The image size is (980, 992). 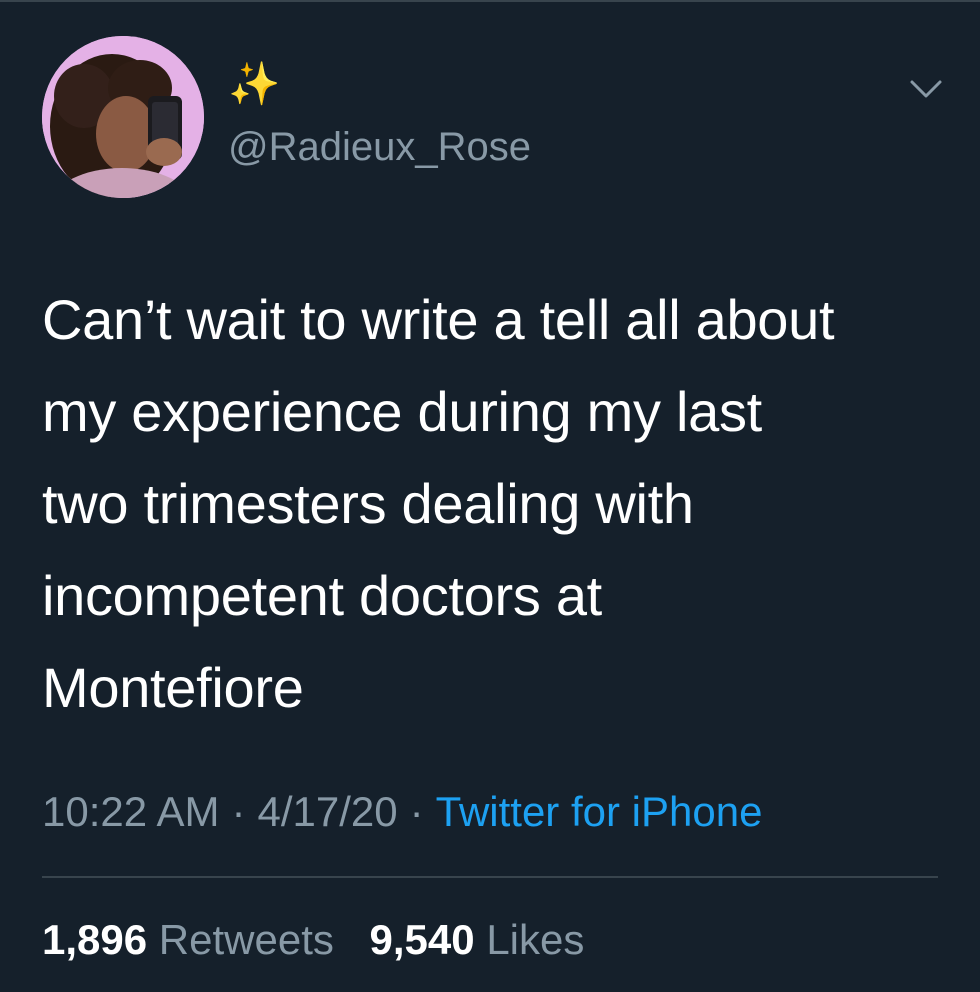 I want to click on divider, so click(x=490, y=877).